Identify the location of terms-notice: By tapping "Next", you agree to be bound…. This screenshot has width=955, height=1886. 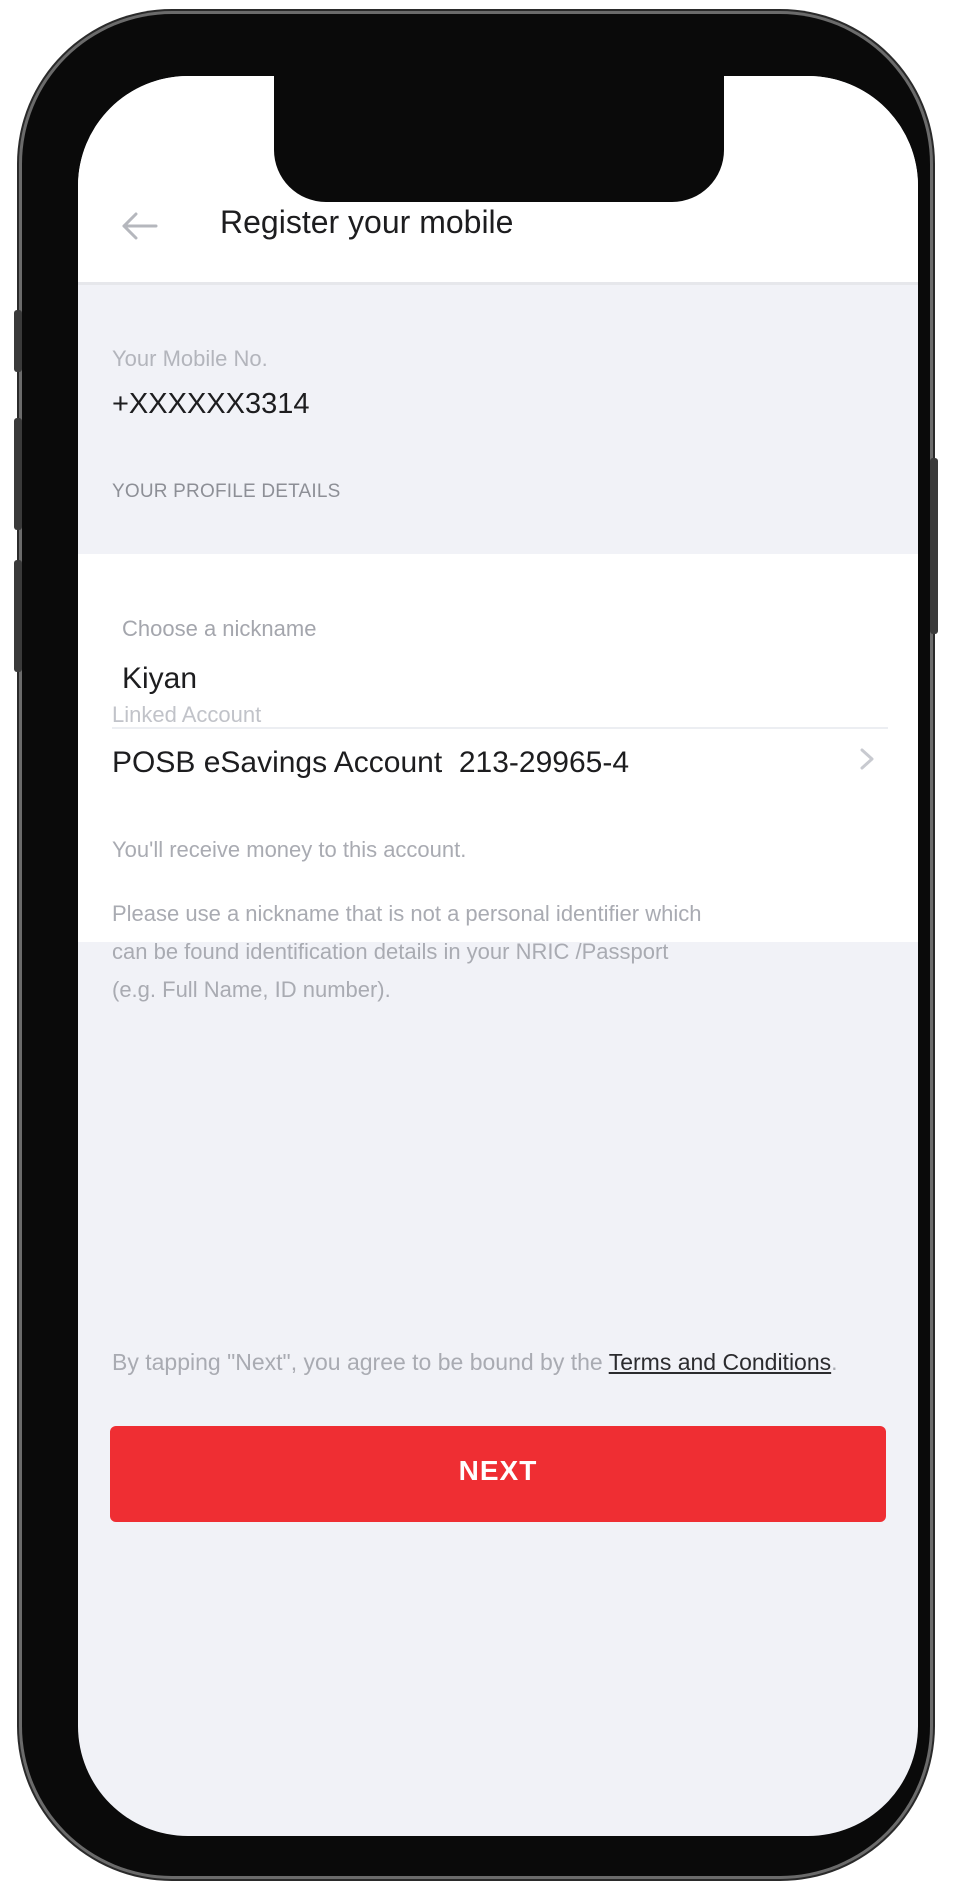
(502, 1362).